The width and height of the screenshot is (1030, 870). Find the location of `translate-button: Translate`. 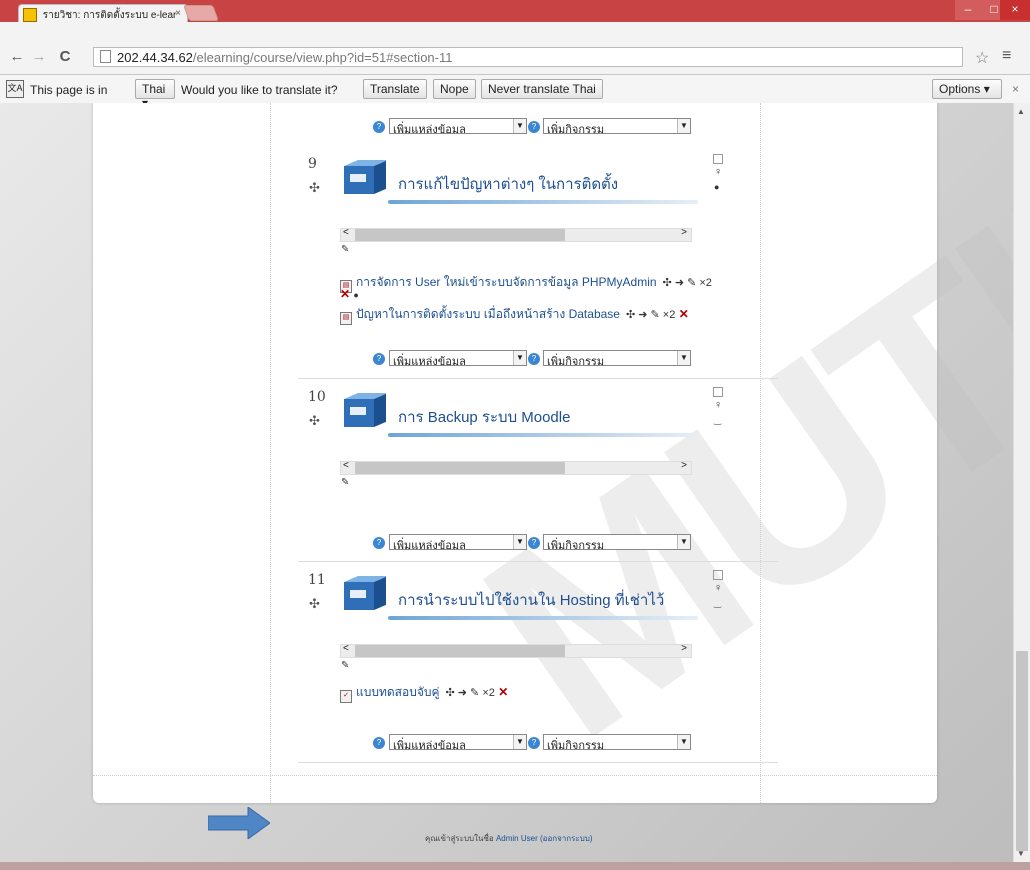

translate-button: Translate is located at coordinates (395, 89).